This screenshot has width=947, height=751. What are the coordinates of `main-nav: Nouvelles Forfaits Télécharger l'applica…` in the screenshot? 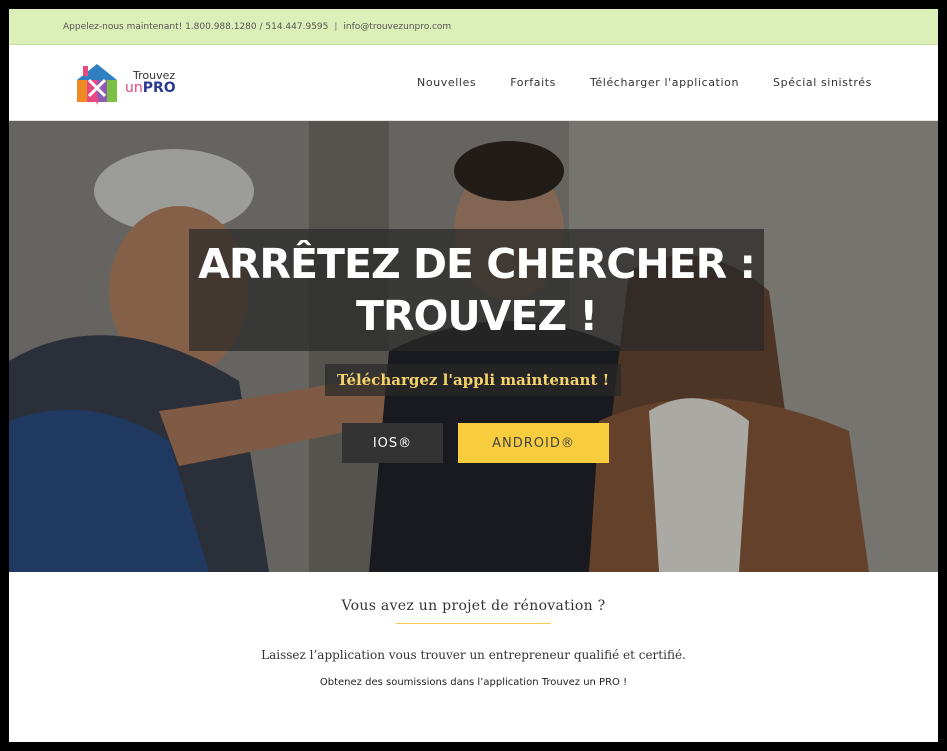 It's located at (644, 82).